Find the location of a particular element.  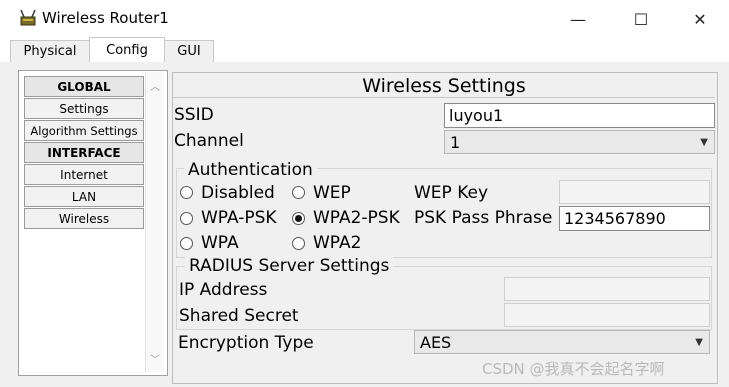

radio-wpa2-label: WPA2 is located at coordinates (337, 243).